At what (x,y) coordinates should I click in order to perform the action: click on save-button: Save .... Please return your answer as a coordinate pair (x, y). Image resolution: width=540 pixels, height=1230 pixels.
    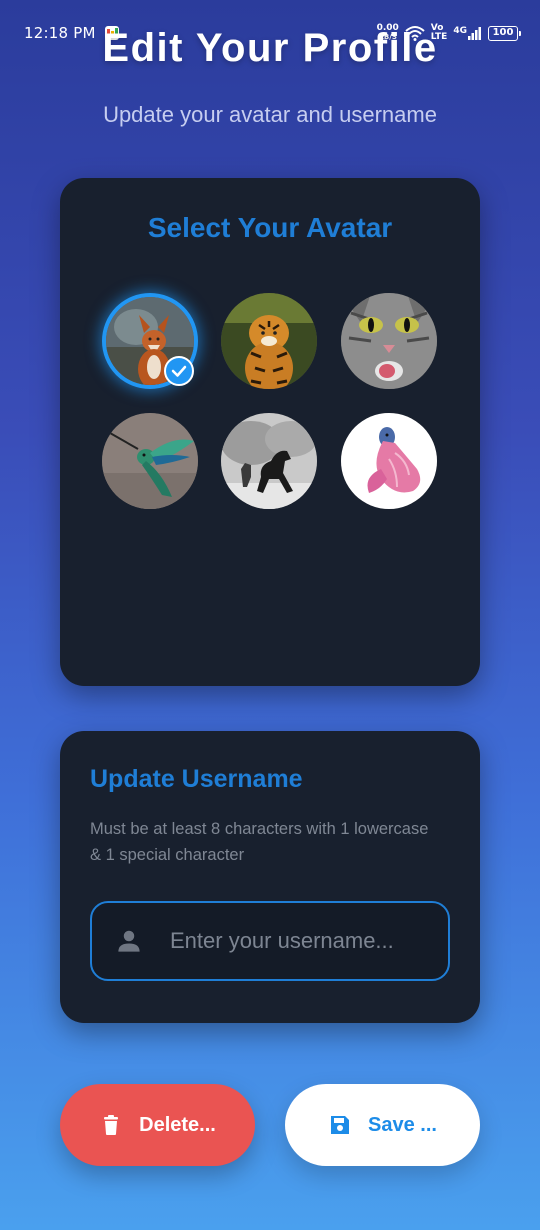
    Looking at the image, I should click on (382, 1125).